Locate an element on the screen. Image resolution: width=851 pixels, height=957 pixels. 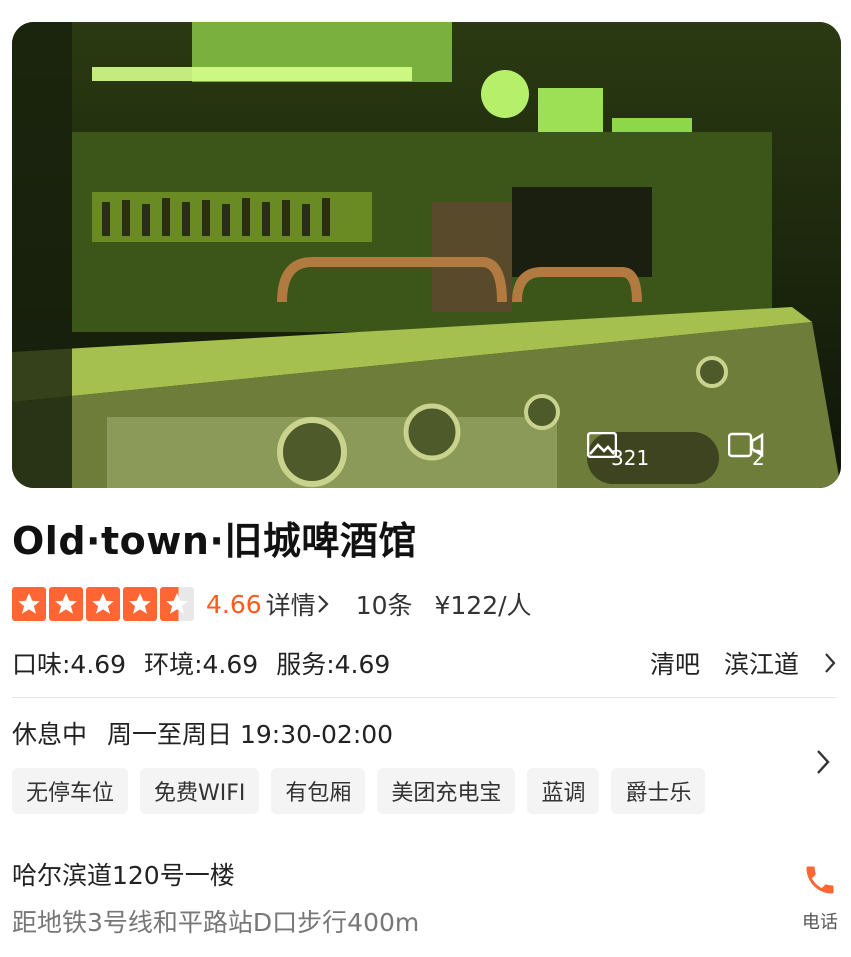
area-label: 滨江道 is located at coordinates (761, 664).